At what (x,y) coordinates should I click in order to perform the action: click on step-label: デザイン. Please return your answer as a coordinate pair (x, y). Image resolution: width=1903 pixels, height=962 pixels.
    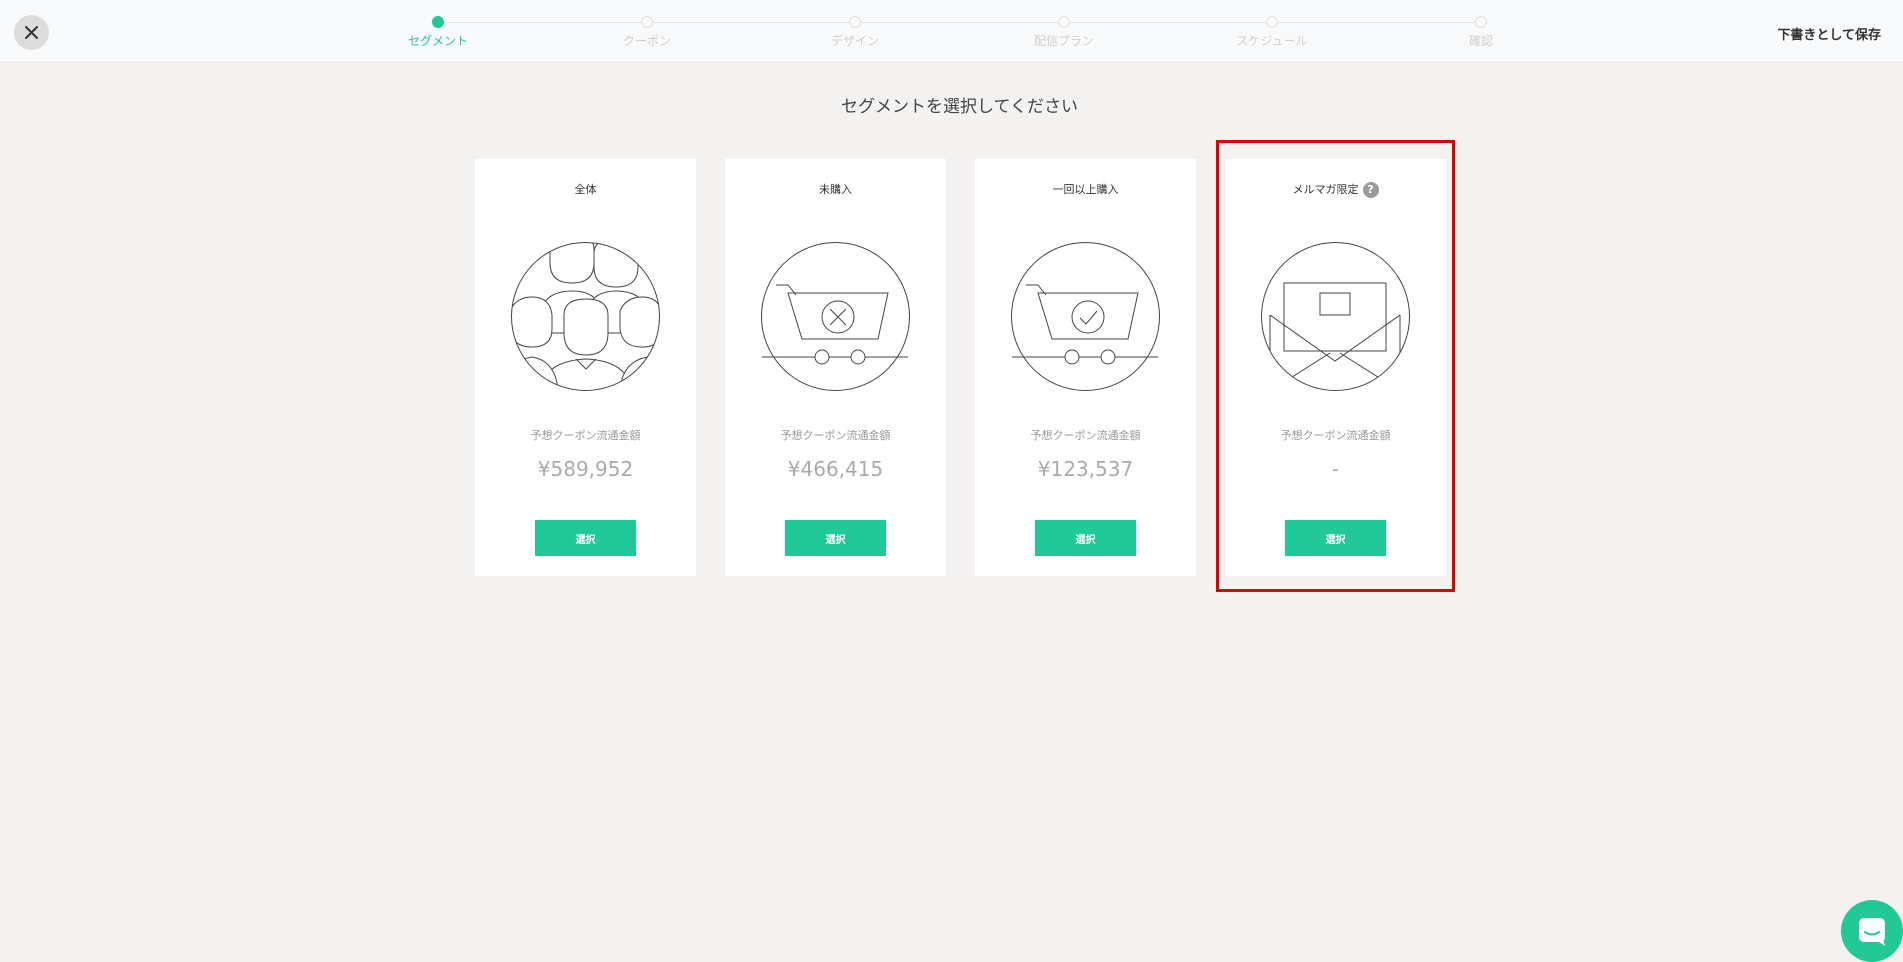
    Looking at the image, I should click on (854, 41).